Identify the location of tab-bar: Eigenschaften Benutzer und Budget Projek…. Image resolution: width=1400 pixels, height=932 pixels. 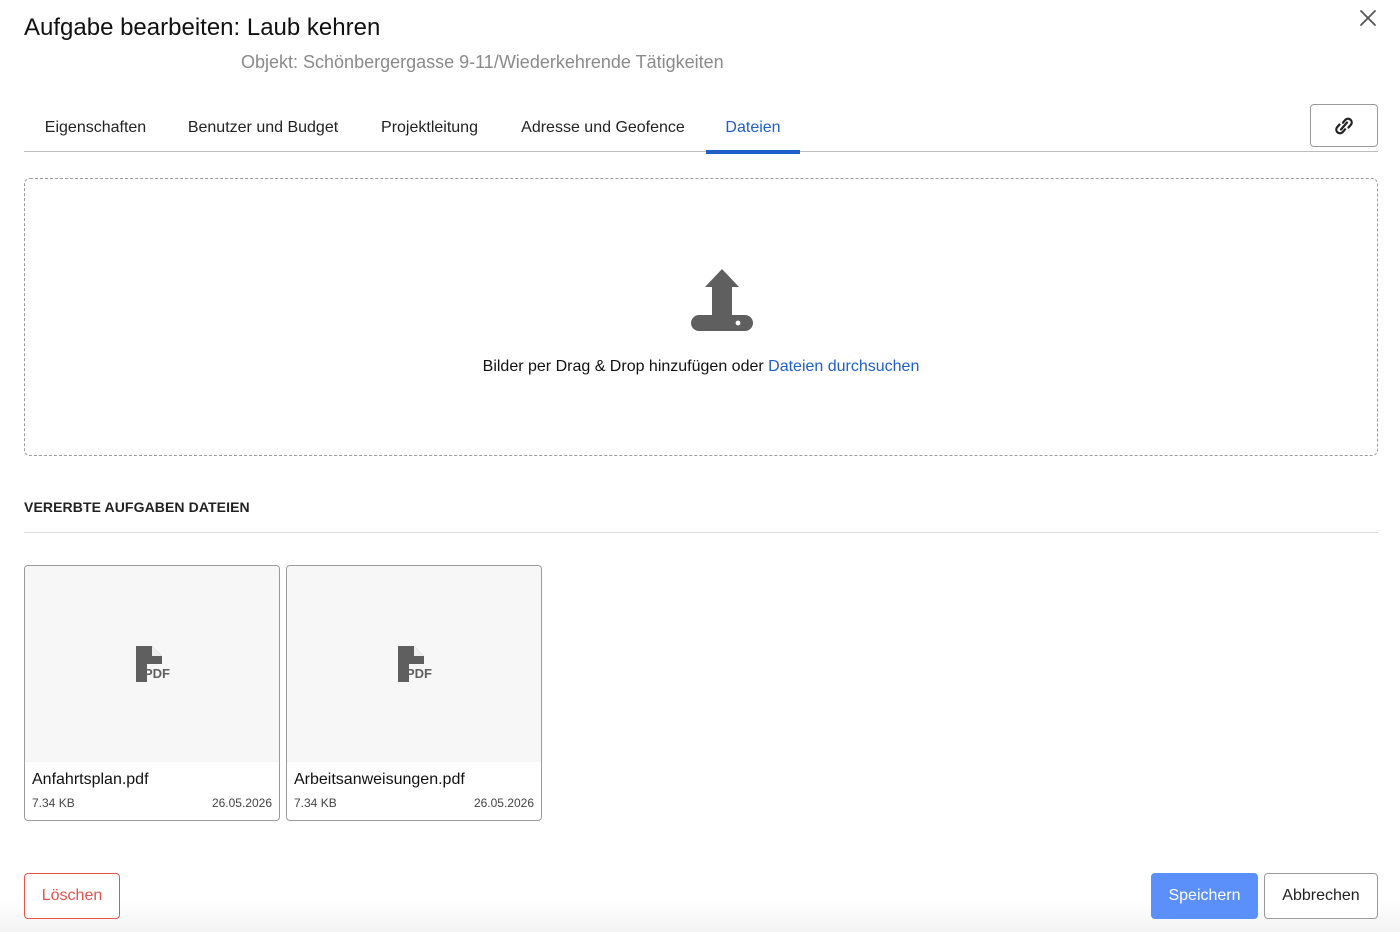
(701, 129).